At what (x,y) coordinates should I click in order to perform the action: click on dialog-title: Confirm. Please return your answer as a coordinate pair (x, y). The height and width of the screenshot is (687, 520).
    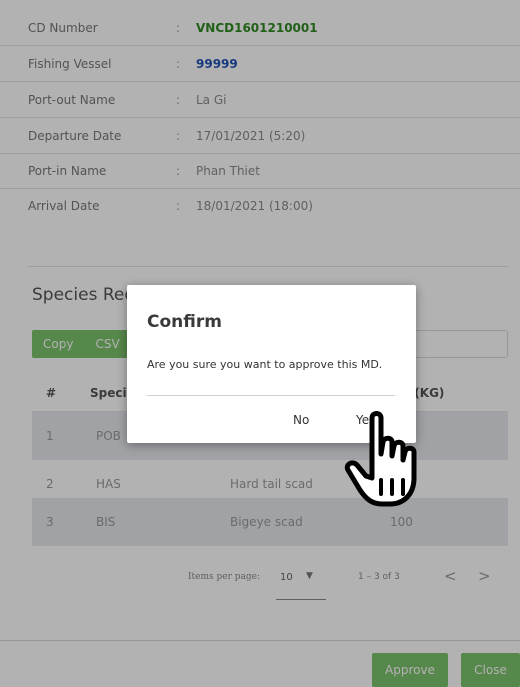
    Looking at the image, I should click on (184, 322).